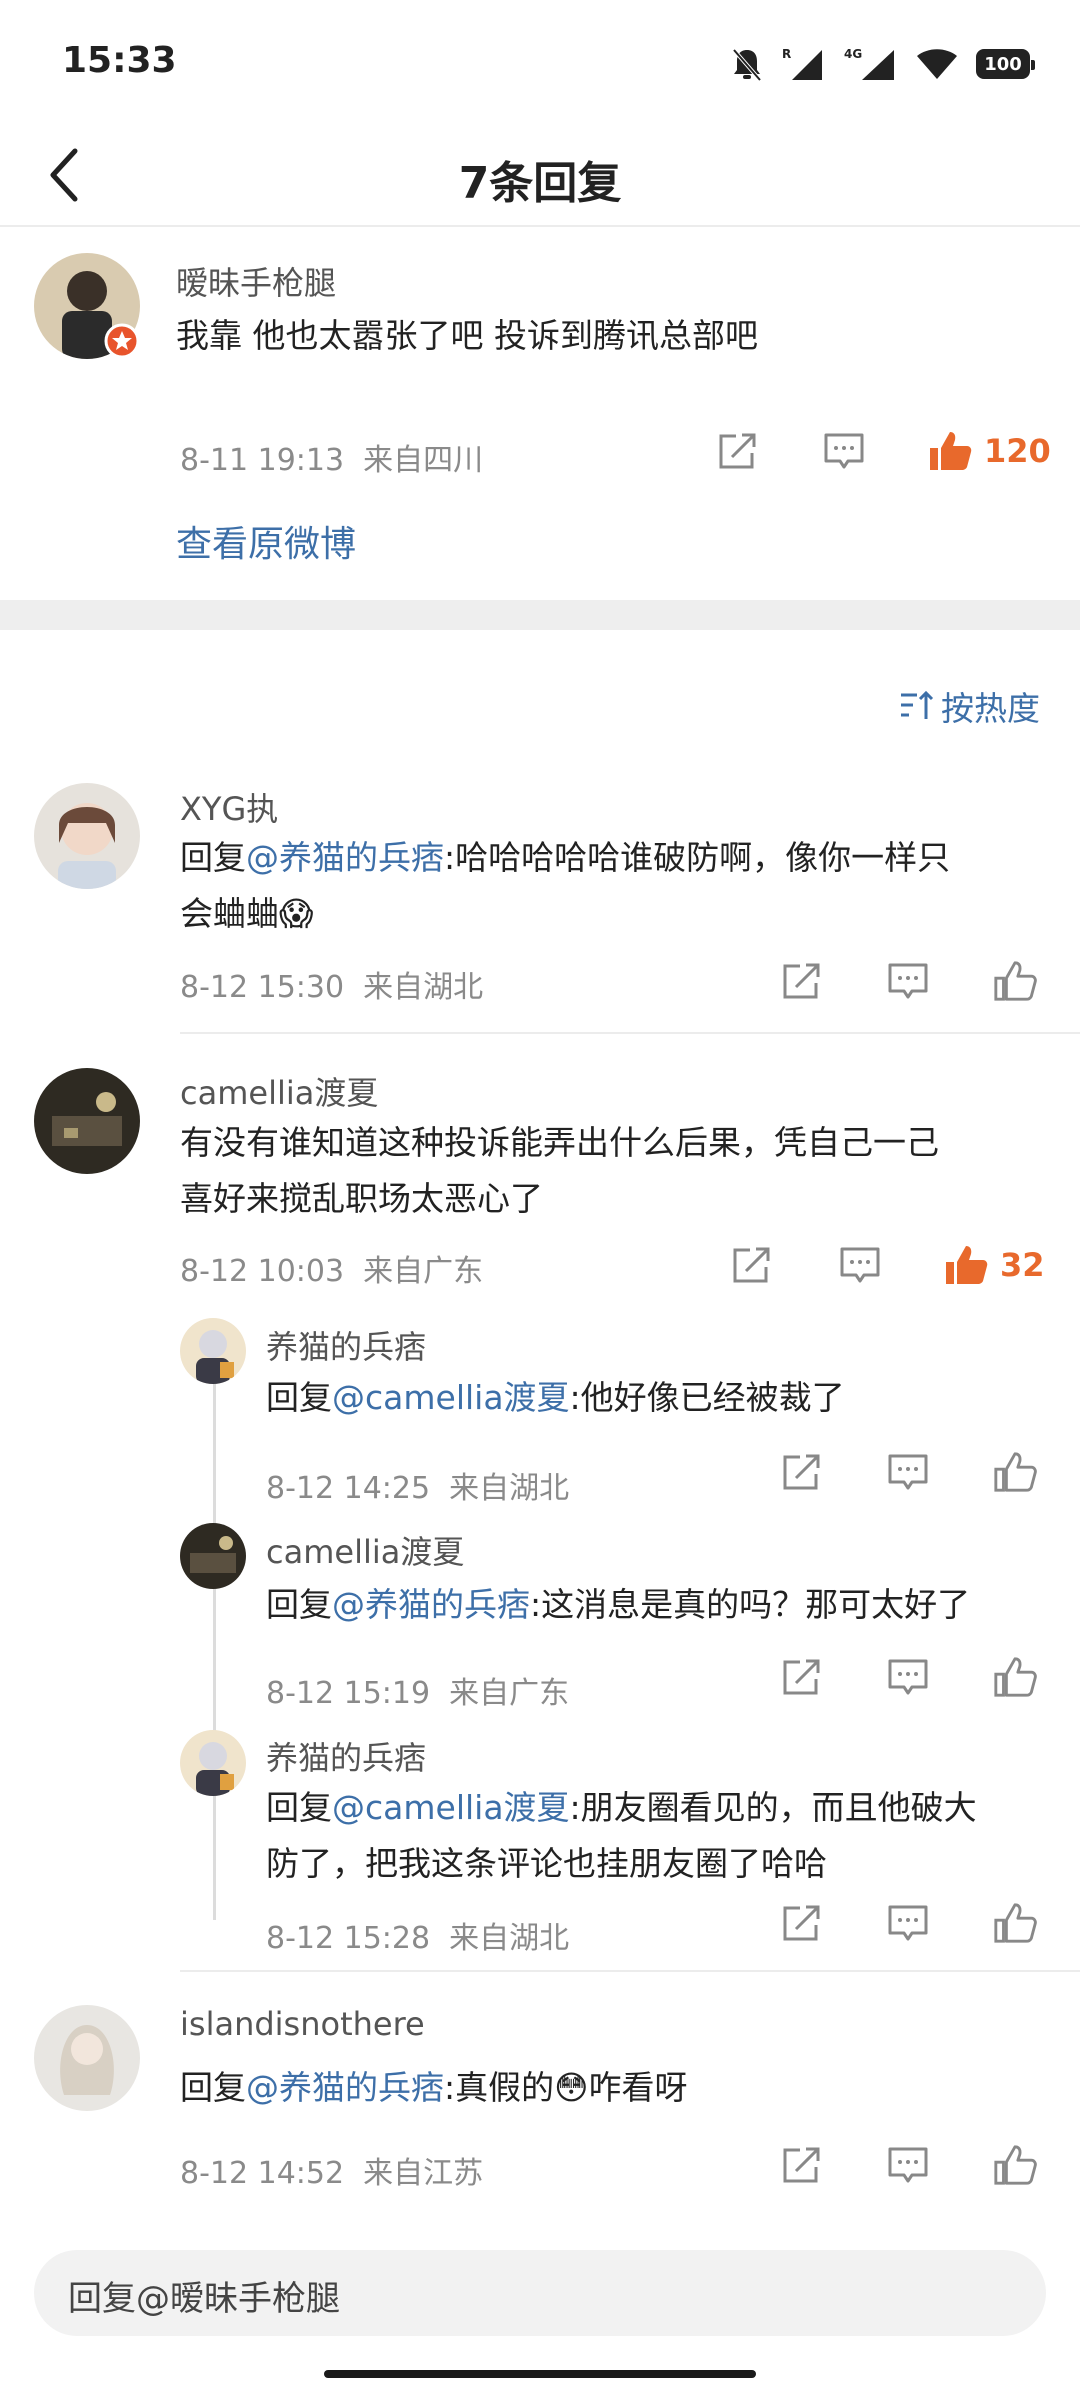 This screenshot has height=2400, width=1080. I want to click on view-original-link: 查看原微博, so click(266, 541).